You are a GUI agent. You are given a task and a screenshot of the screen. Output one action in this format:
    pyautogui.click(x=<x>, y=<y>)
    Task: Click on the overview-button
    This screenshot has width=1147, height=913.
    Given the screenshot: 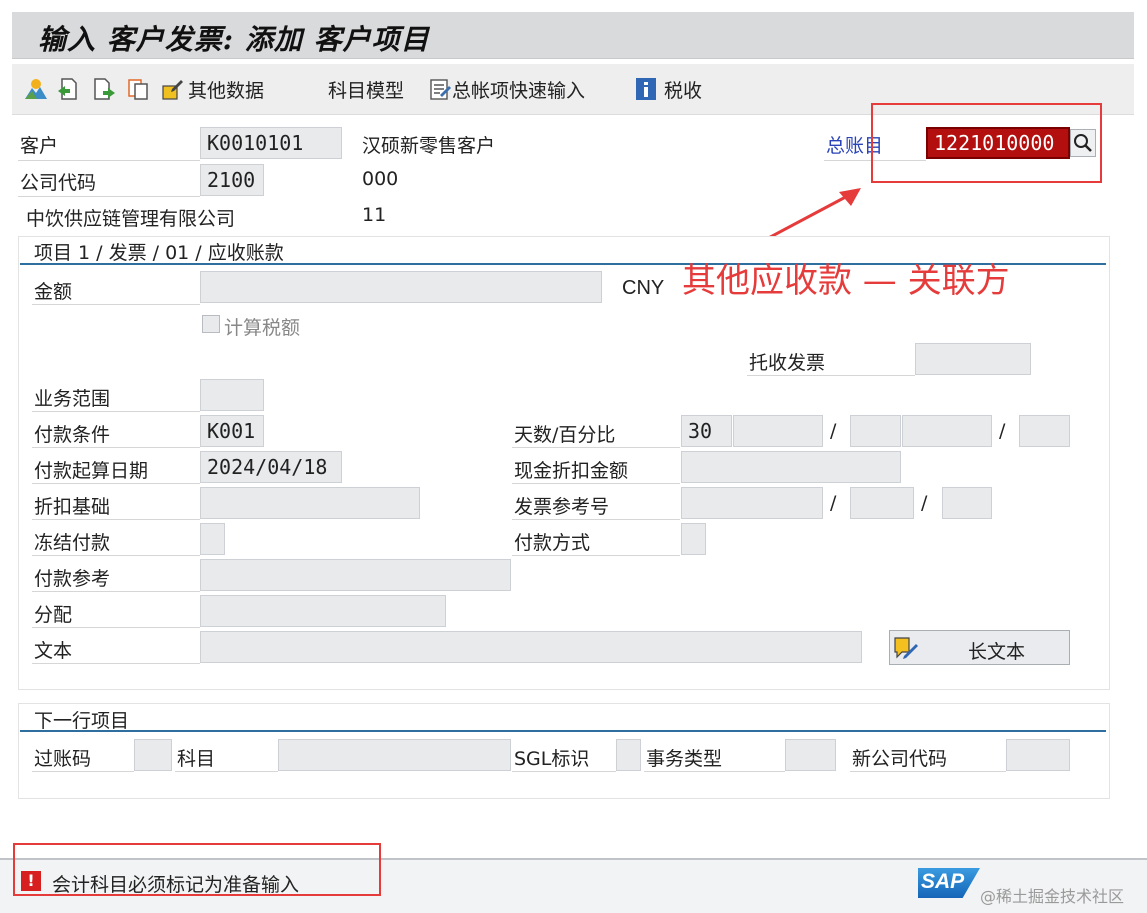 What is the action you would take?
    pyautogui.click(x=36, y=89)
    